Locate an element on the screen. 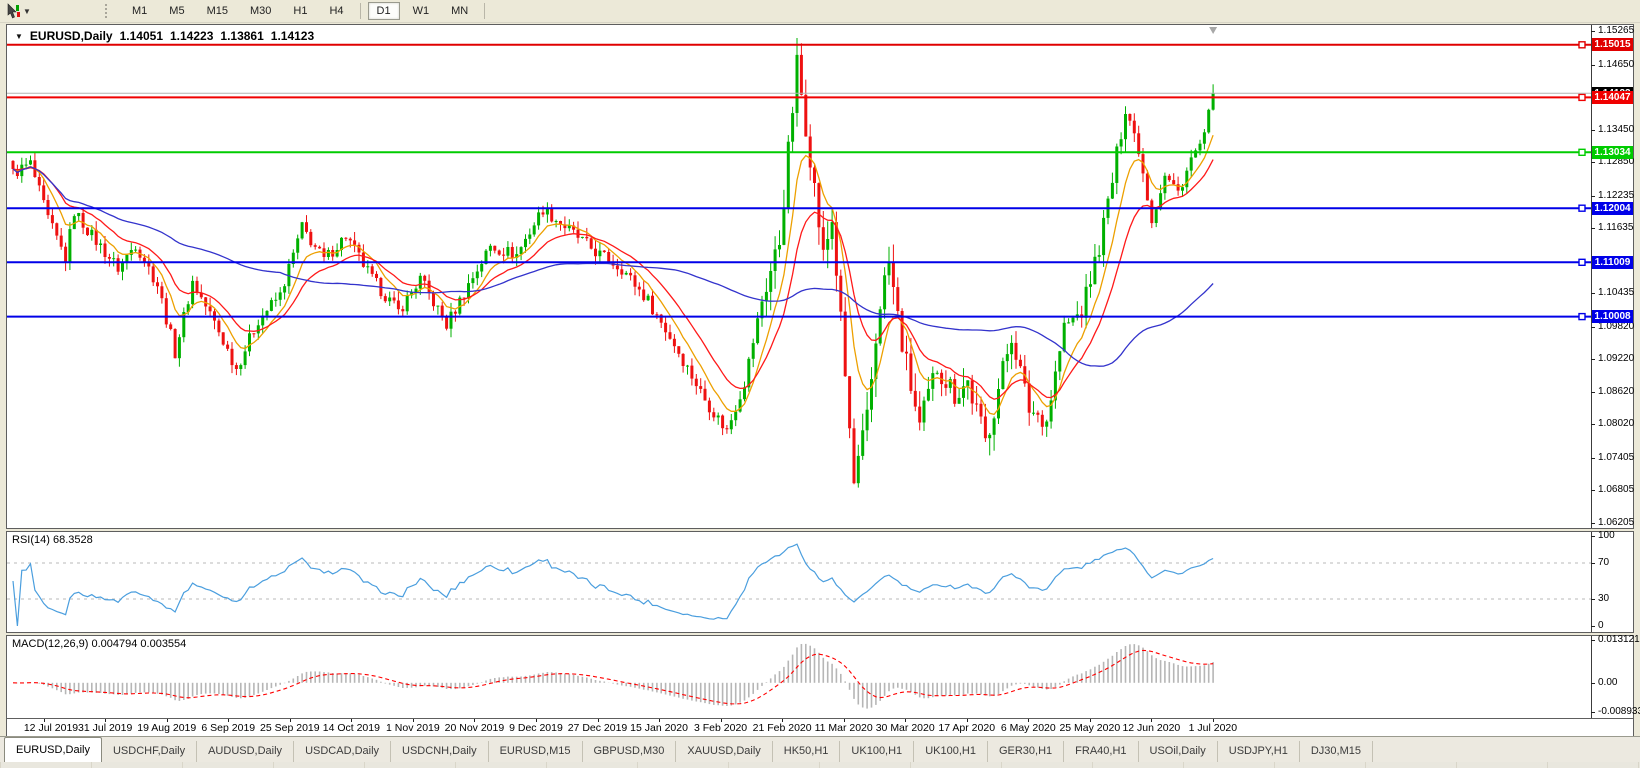  price-tick-label: 1.09220 is located at coordinates (1616, 359).